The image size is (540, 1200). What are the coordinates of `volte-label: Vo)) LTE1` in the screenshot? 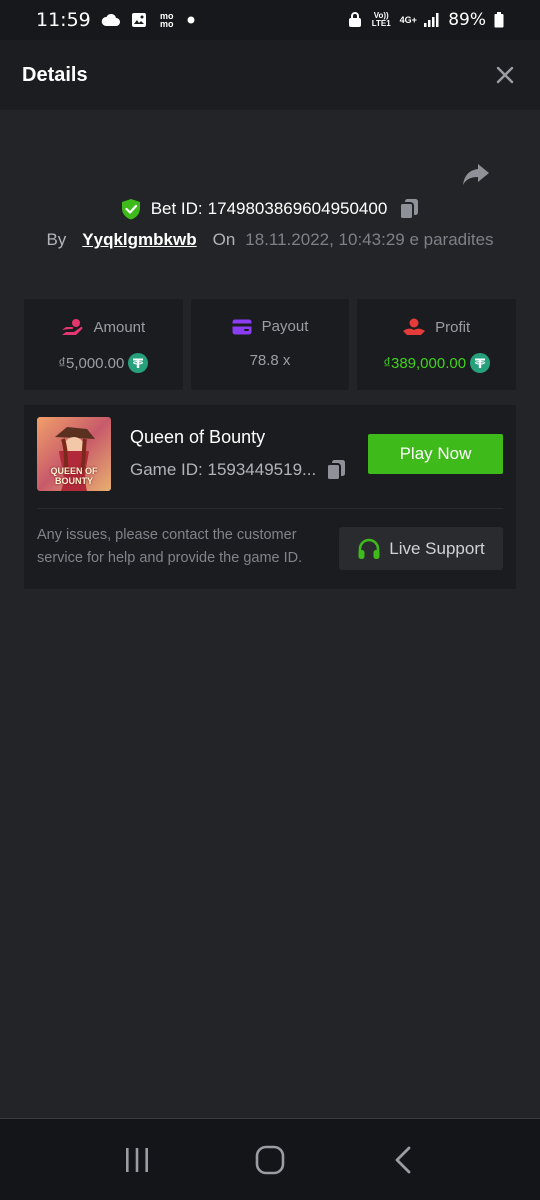 It's located at (381, 19).